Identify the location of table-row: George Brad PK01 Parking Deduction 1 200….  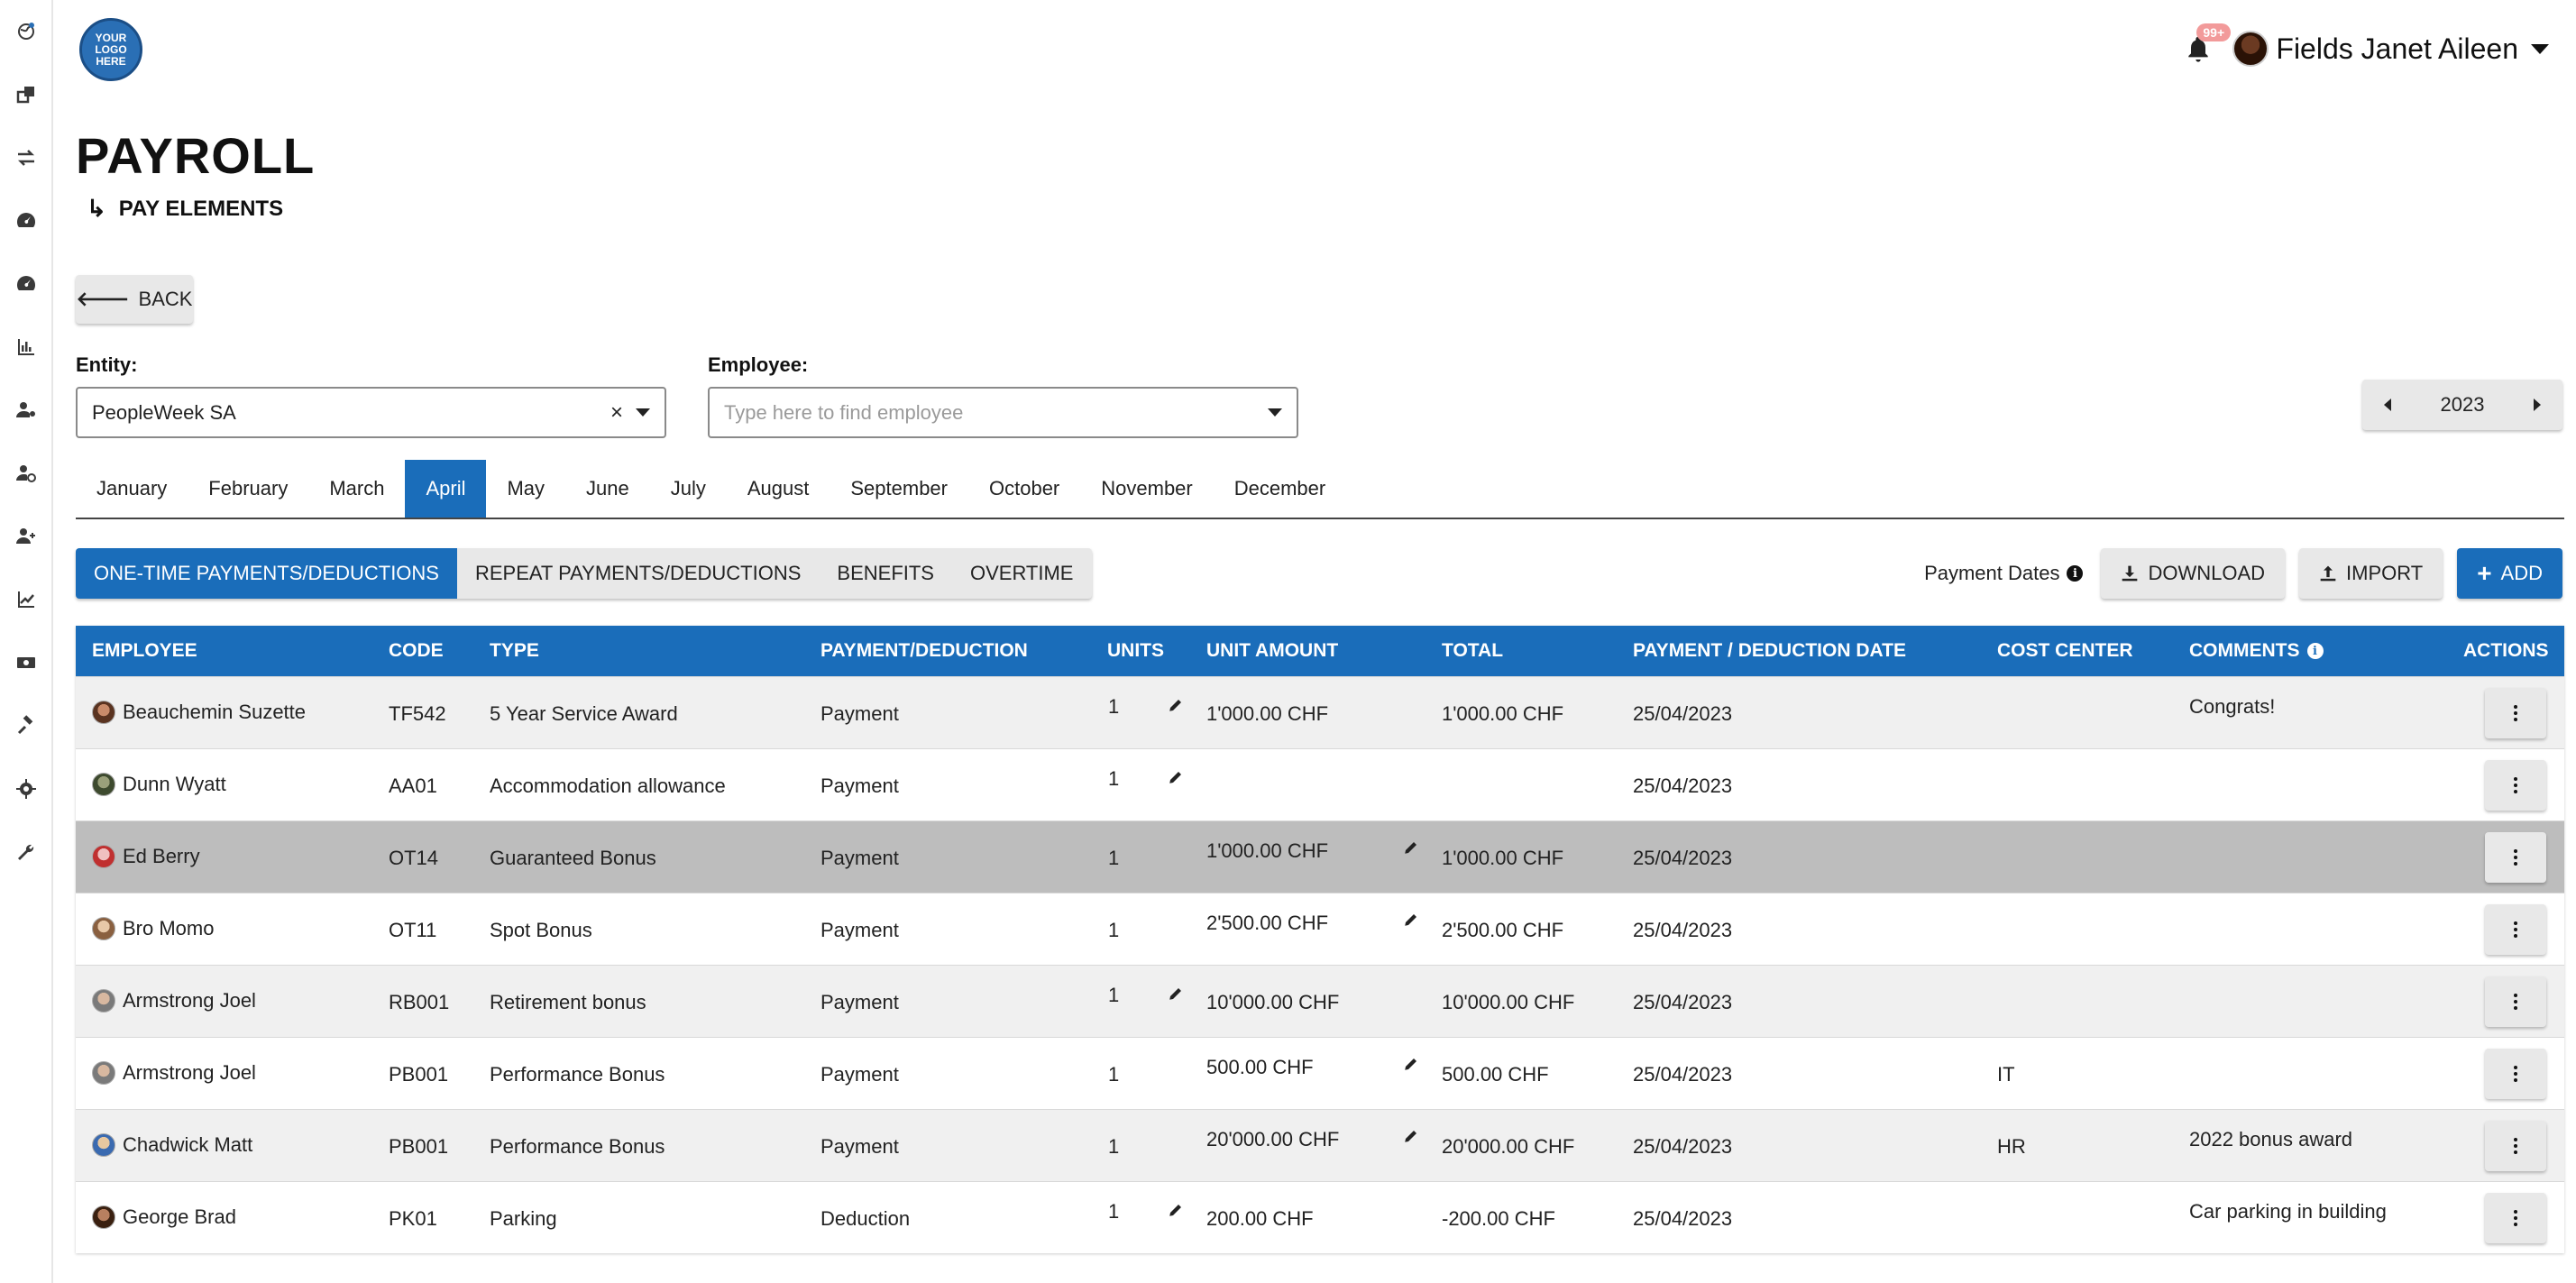
(1320, 1217).